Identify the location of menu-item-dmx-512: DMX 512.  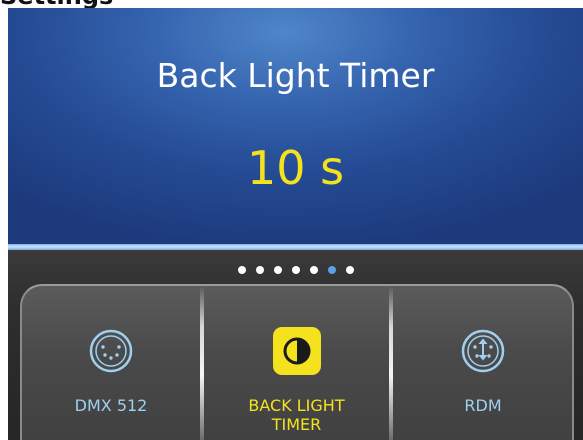
(111, 369).